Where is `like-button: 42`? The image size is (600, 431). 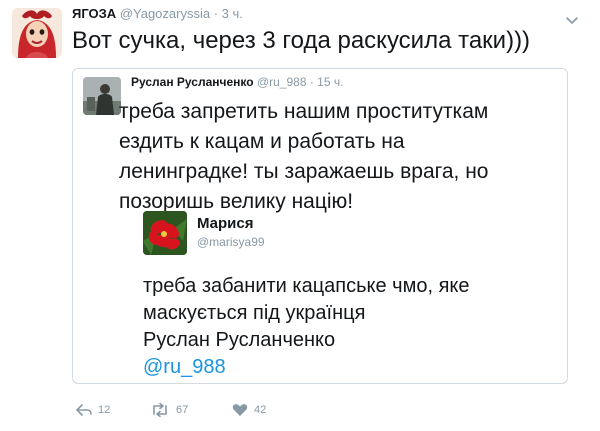
like-button: 42 is located at coordinates (249, 410).